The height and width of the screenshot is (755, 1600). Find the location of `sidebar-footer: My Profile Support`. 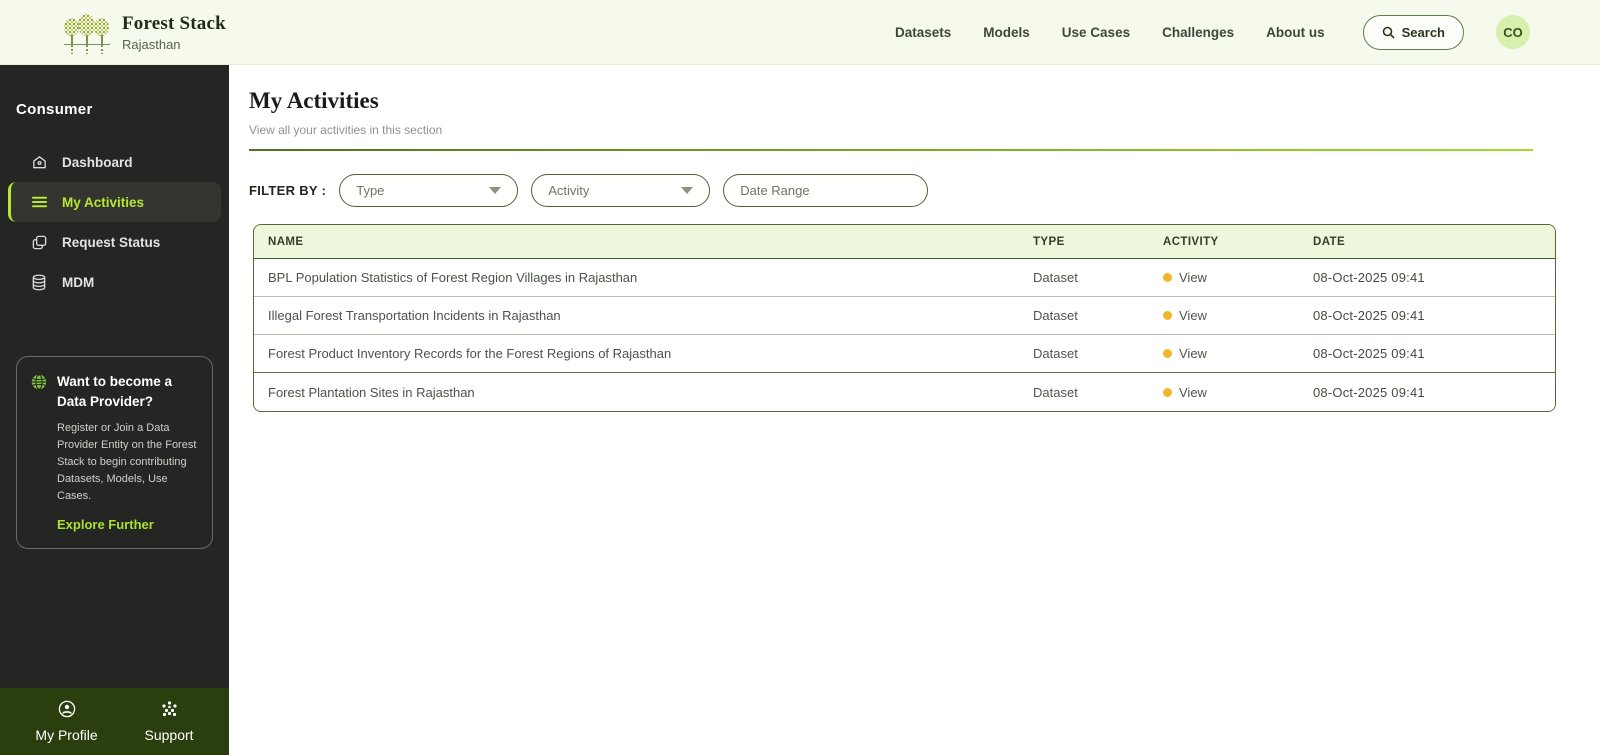

sidebar-footer: My Profile Support is located at coordinates (114, 721).